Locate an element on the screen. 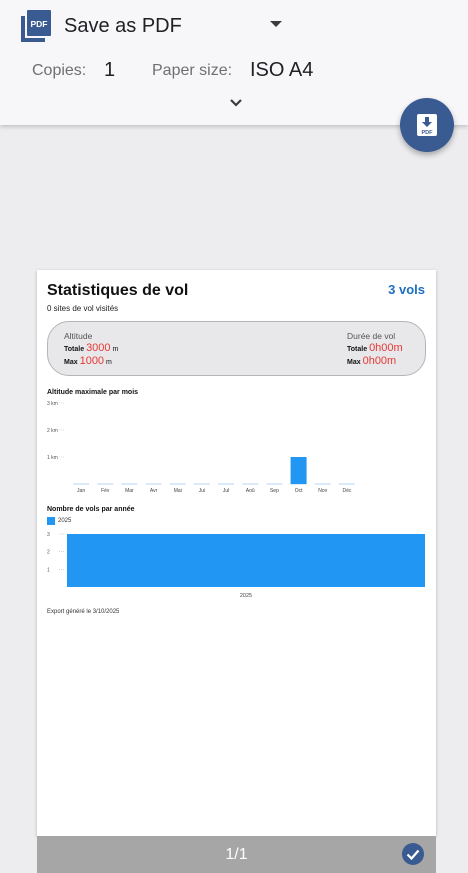 The image size is (468, 873). x-tick-label: Oct is located at coordinates (299, 491).